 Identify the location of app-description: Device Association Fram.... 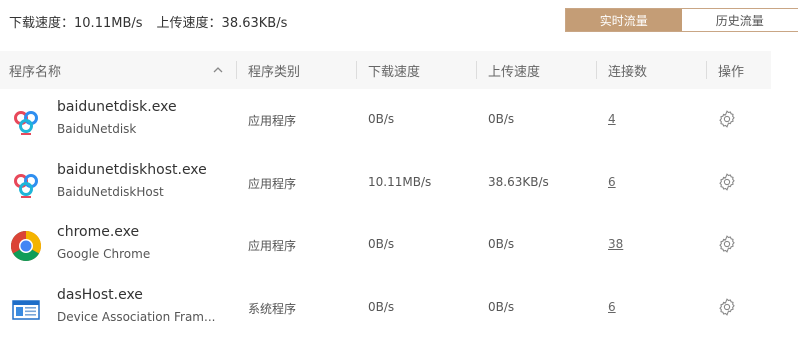
(136, 317).